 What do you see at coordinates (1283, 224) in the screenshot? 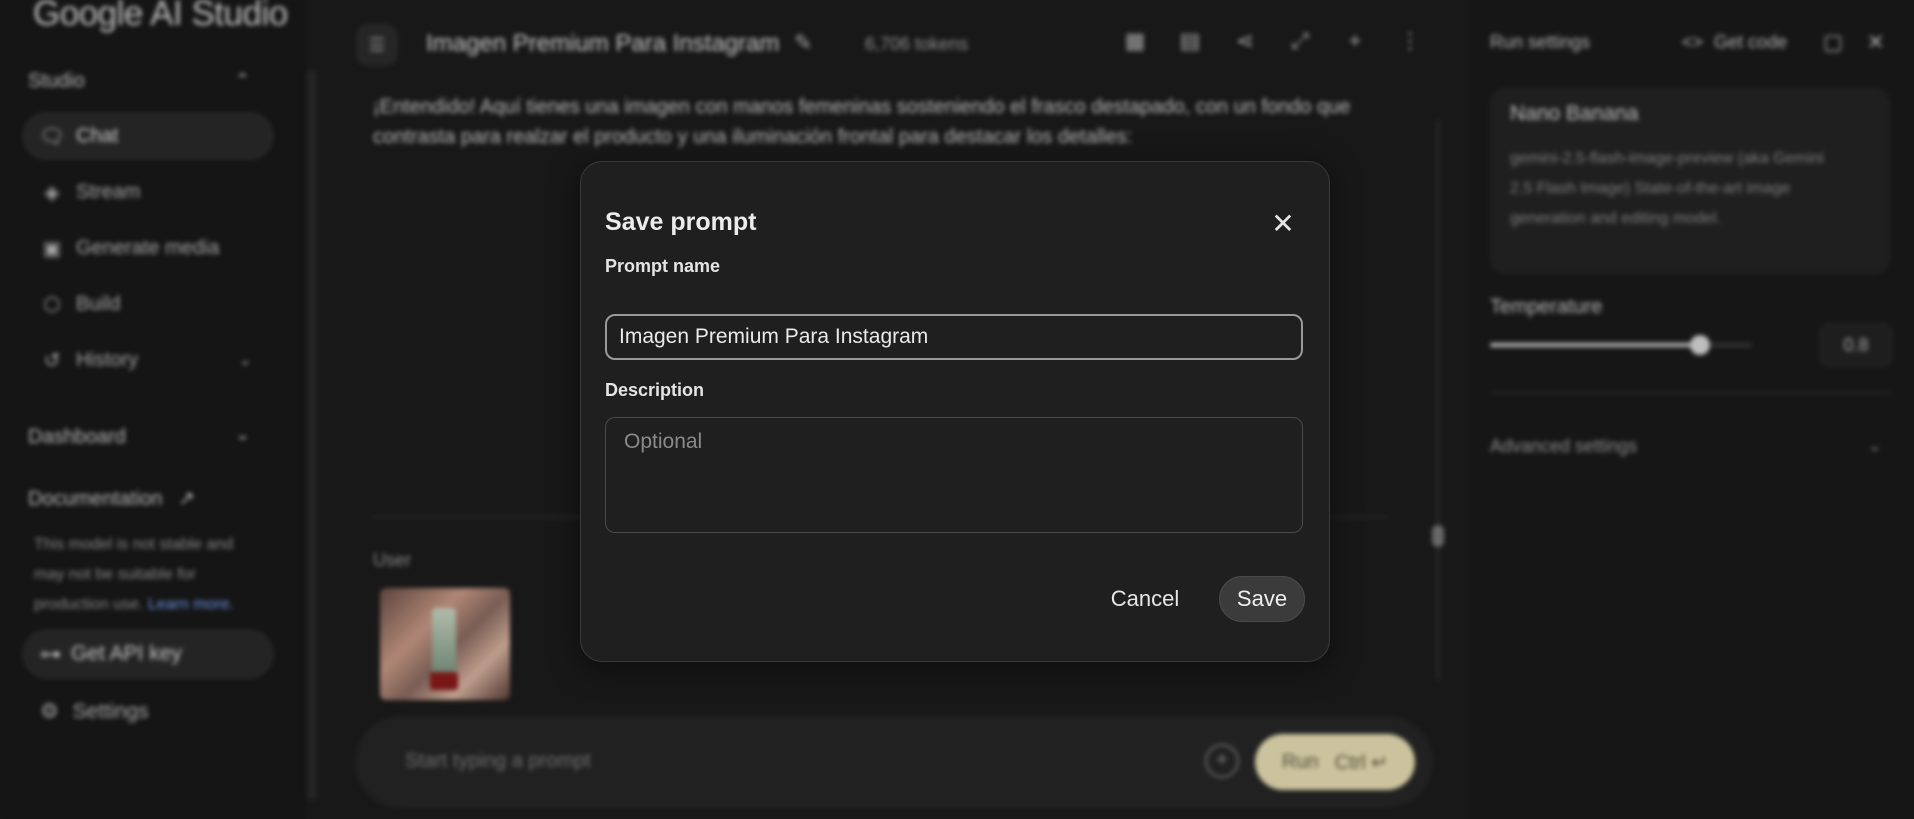
I see `close-icon: ✕` at bounding box center [1283, 224].